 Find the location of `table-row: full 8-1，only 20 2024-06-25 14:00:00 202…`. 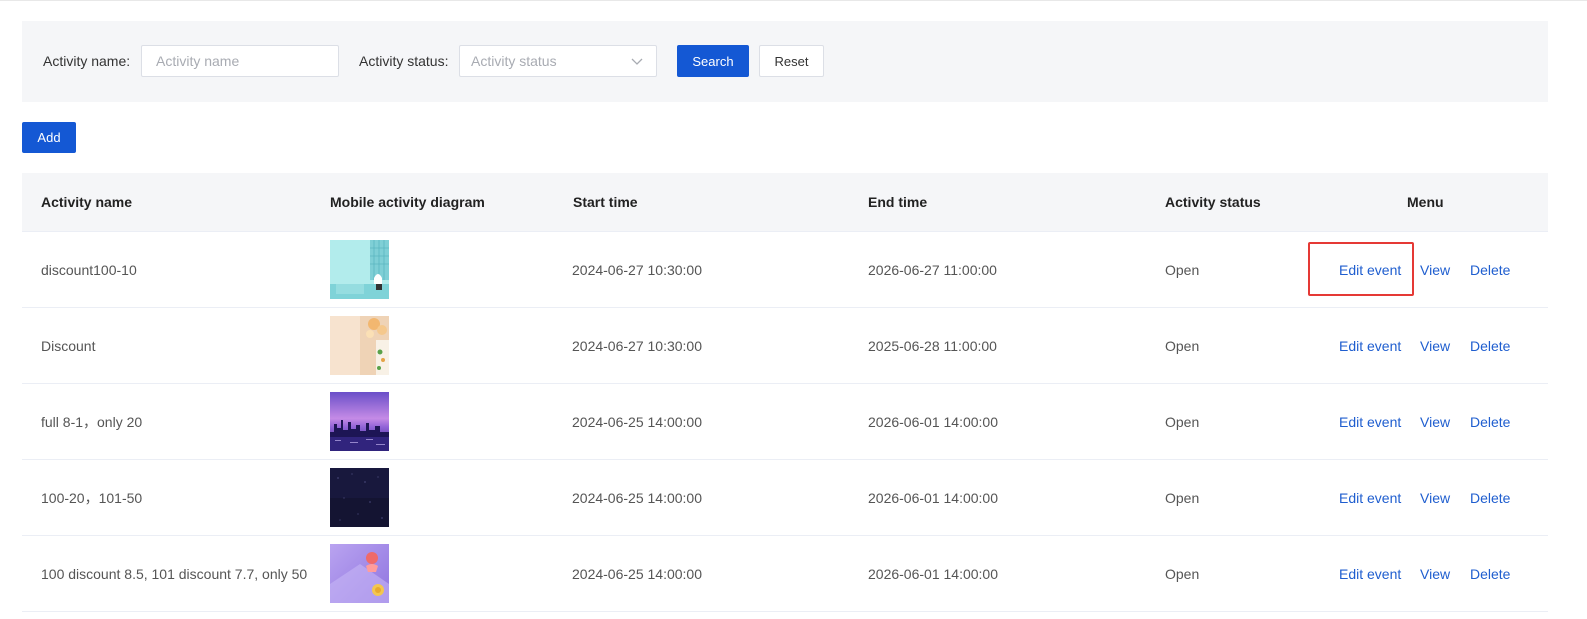

table-row: full 8-1，only 20 2024-06-25 14:00:00 202… is located at coordinates (785, 422).